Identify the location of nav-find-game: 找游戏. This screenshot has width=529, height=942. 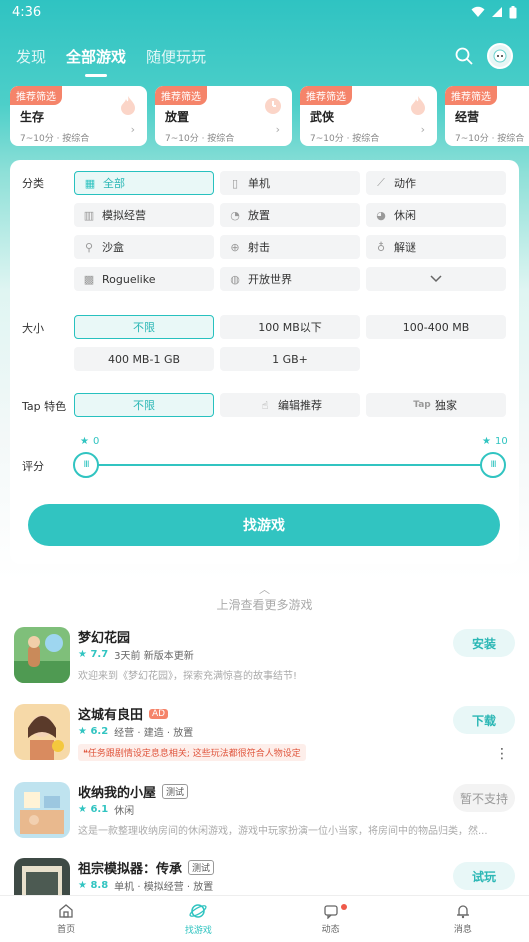
(198, 919).